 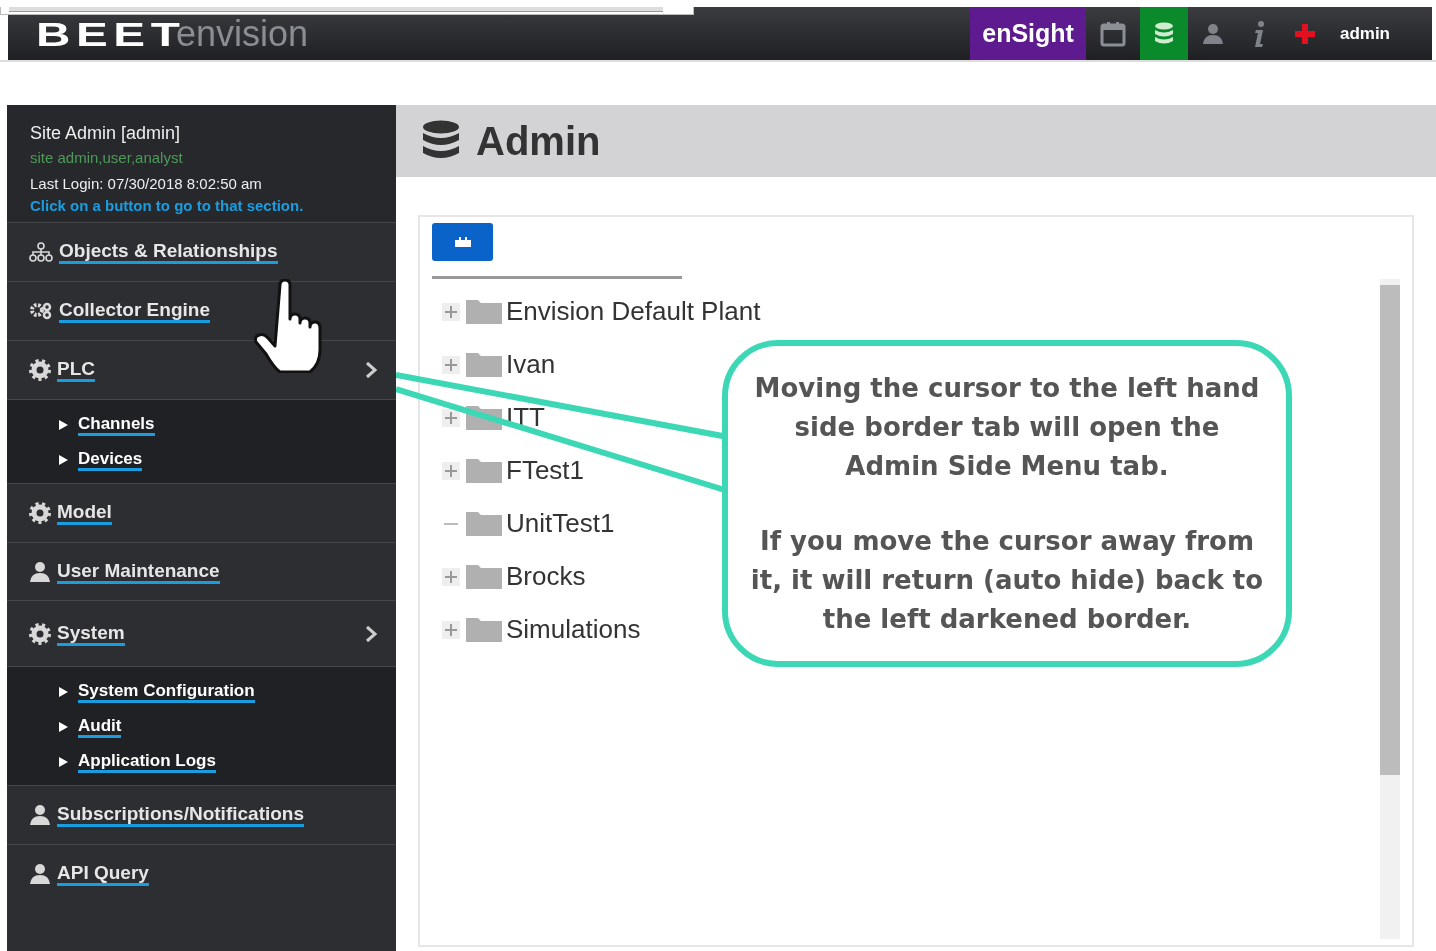 What do you see at coordinates (1112, 33) in the screenshot?
I see `calendar-icon` at bounding box center [1112, 33].